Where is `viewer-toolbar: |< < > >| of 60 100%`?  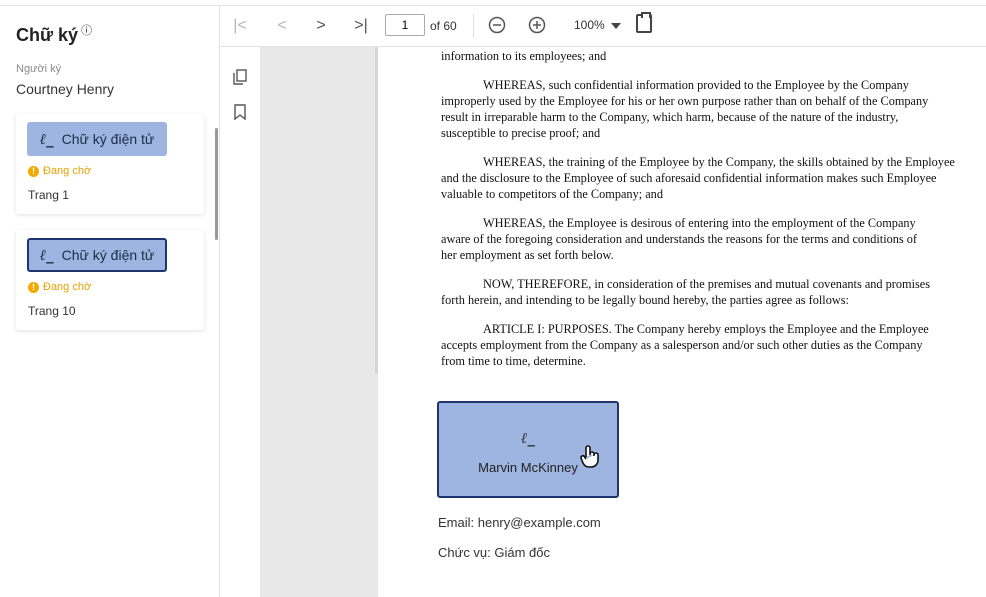
viewer-toolbar: |< < > >| of 60 100% is located at coordinates (603, 26).